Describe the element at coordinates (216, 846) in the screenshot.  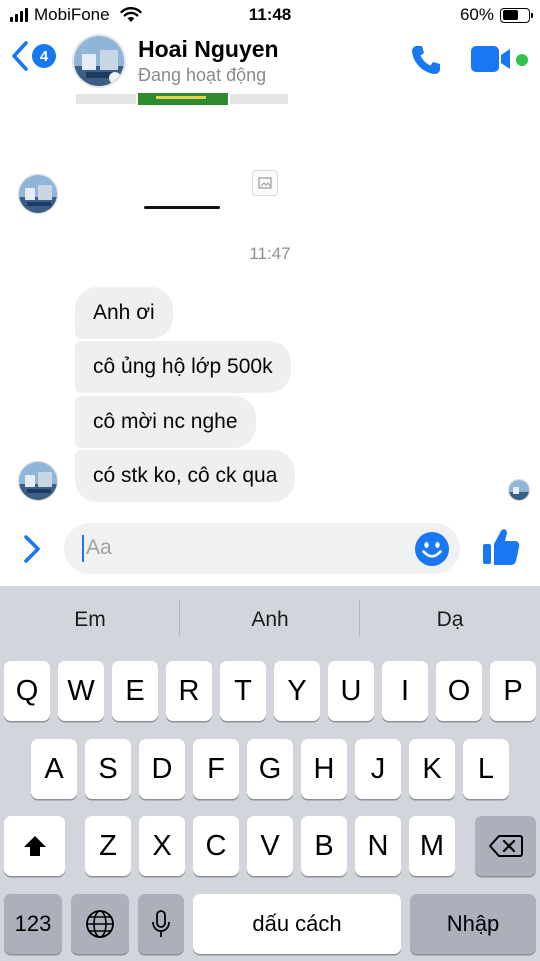
I see `key-c: C` at that location.